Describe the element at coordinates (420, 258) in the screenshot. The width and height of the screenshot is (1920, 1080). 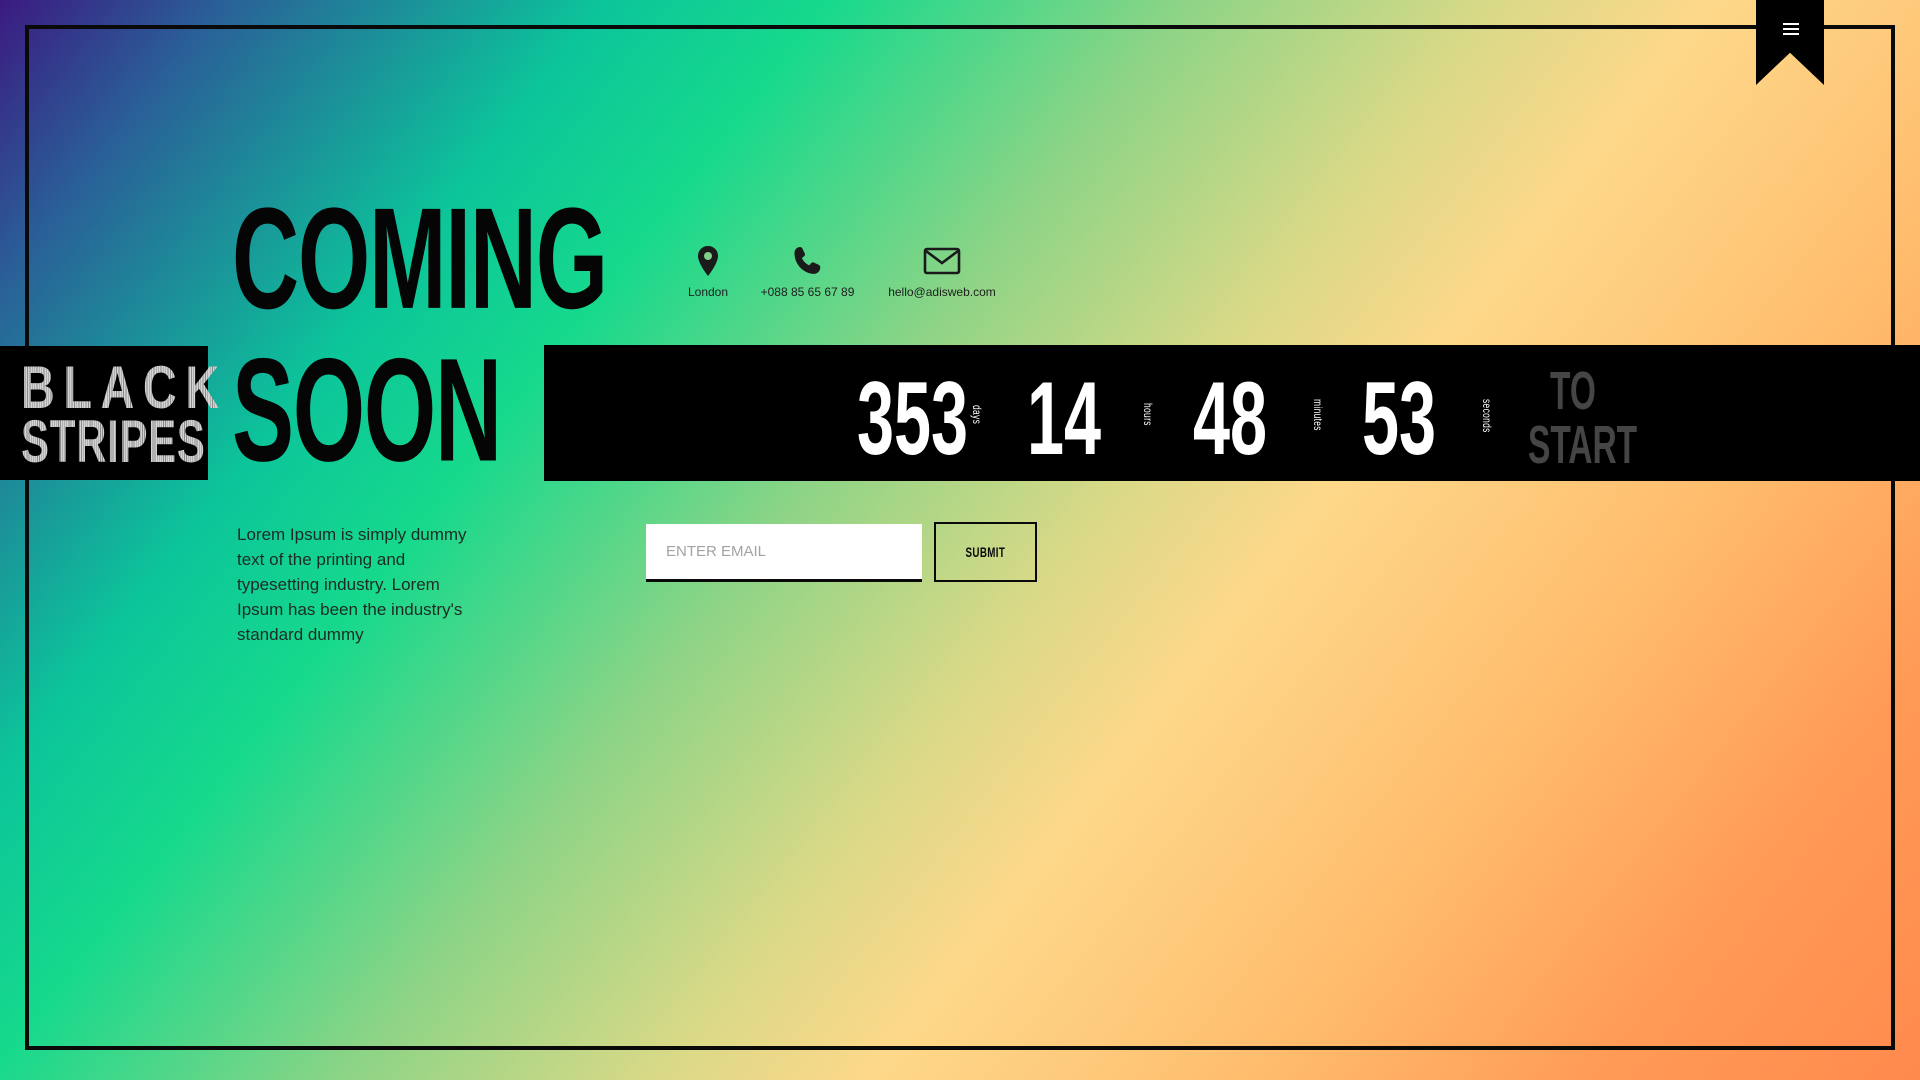
I see `page-title-line1: COMING` at that location.